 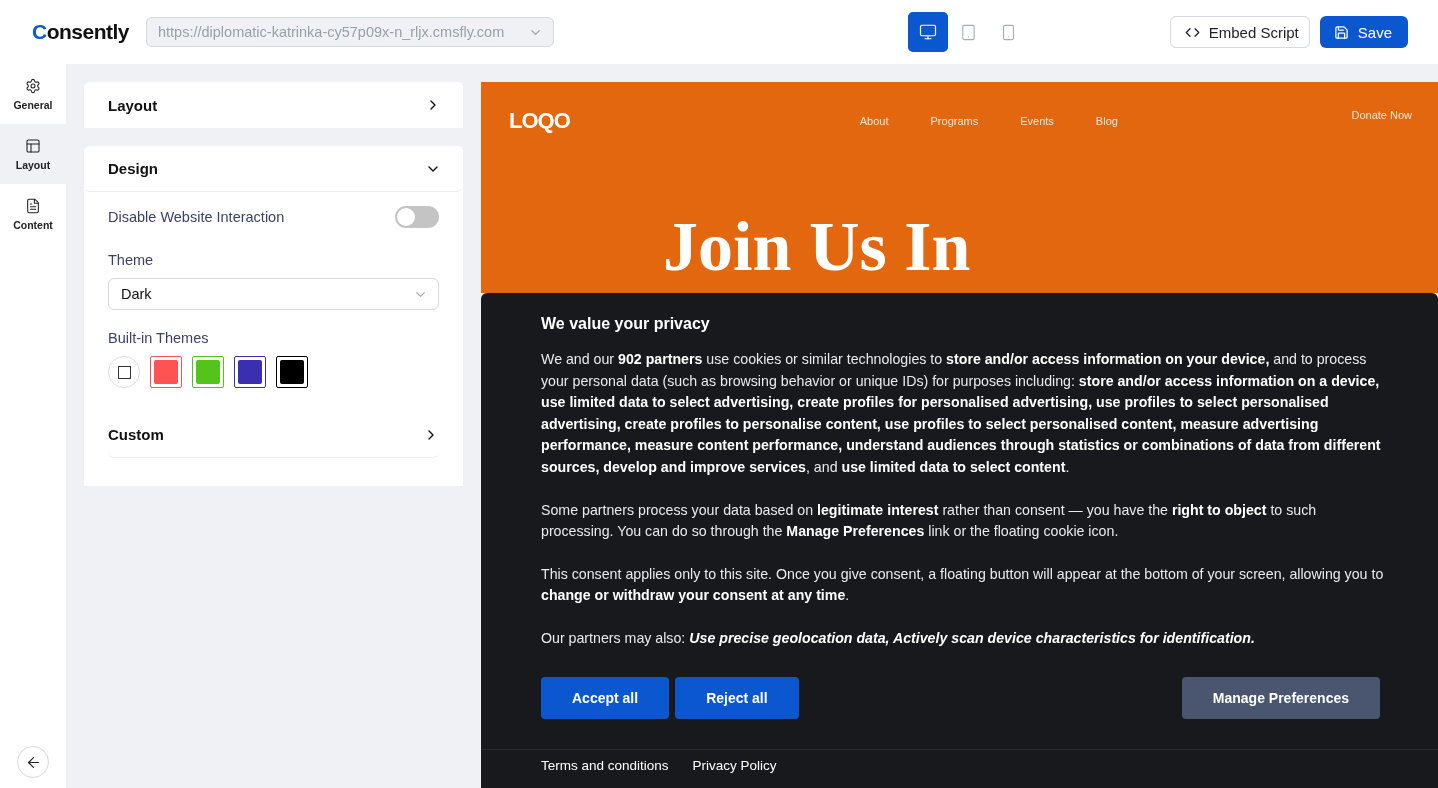 What do you see at coordinates (273, 294) in the screenshot?
I see `theme-select: Dark` at bounding box center [273, 294].